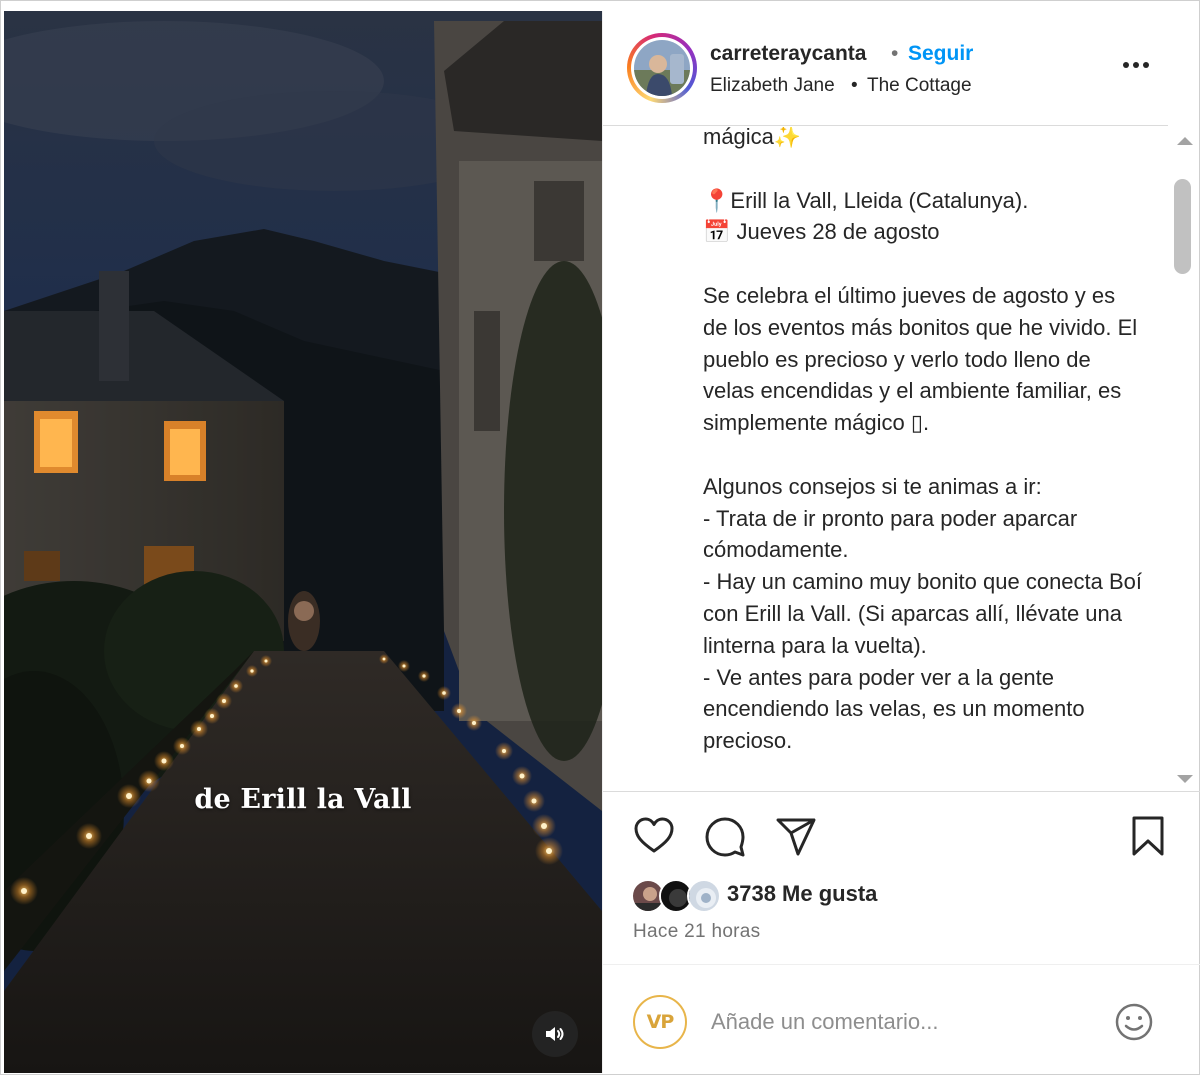 The height and width of the screenshot is (1075, 1200). What do you see at coordinates (1185, 779) in the screenshot?
I see `scroll-down-arrow-icon` at bounding box center [1185, 779].